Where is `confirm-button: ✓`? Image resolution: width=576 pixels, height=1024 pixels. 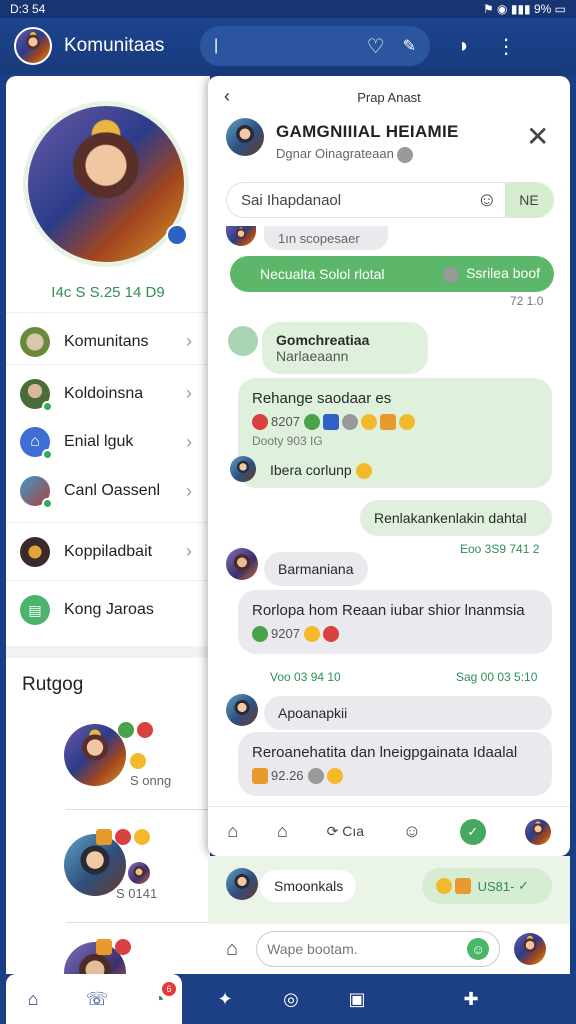 confirm-button: ✓ is located at coordinates (472, 831).